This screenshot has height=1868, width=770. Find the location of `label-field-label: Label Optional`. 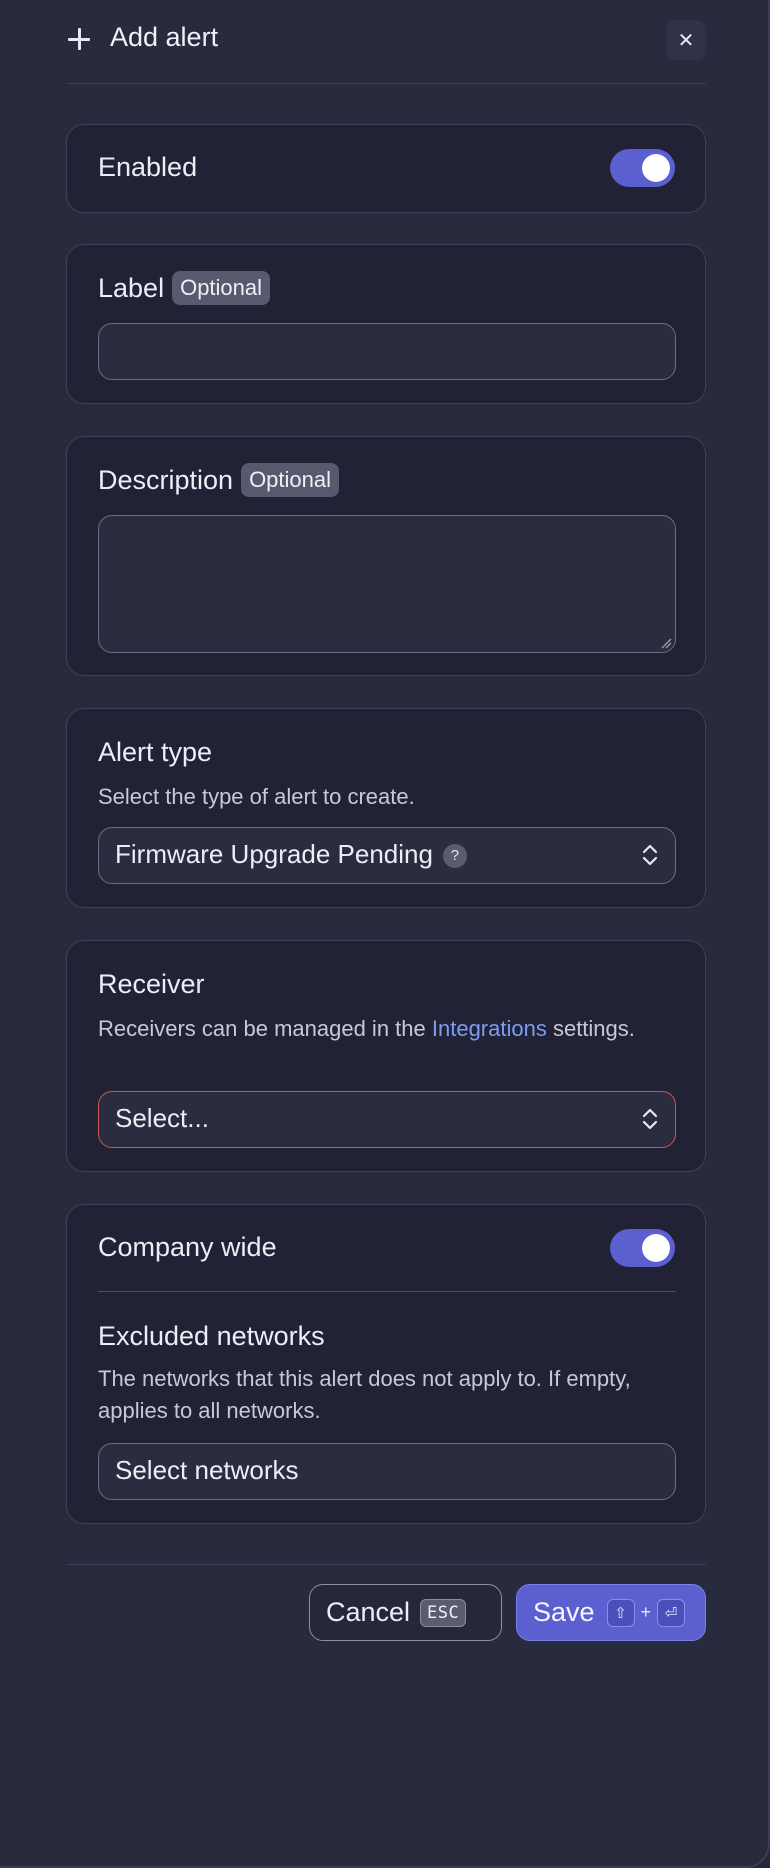

label-field-label: Label Optional is located at coordinates (184, 288).